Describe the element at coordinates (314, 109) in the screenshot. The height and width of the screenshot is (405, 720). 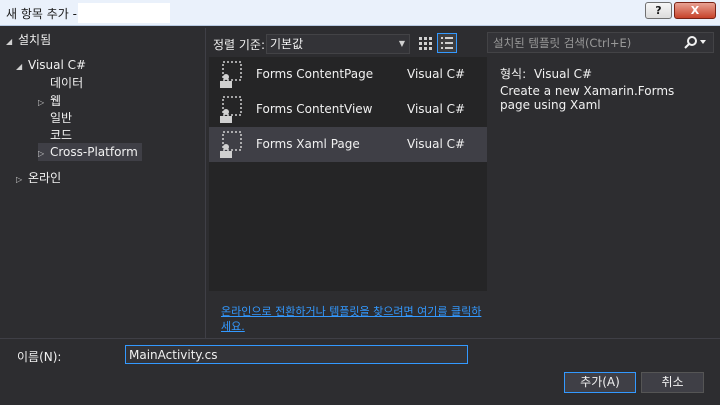
I see `template-name: Forms ContentView` at that location.